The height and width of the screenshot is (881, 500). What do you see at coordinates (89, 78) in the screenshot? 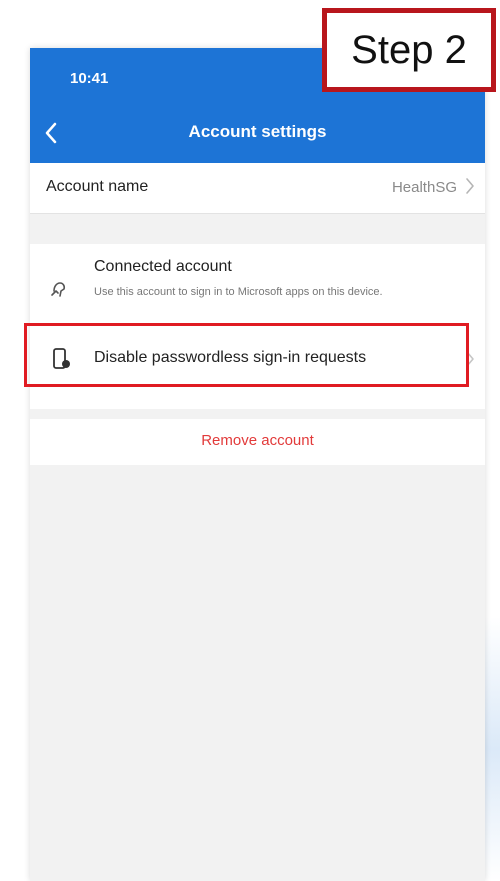
I see `status-time: 10:41` at bounding box center [89, 78].